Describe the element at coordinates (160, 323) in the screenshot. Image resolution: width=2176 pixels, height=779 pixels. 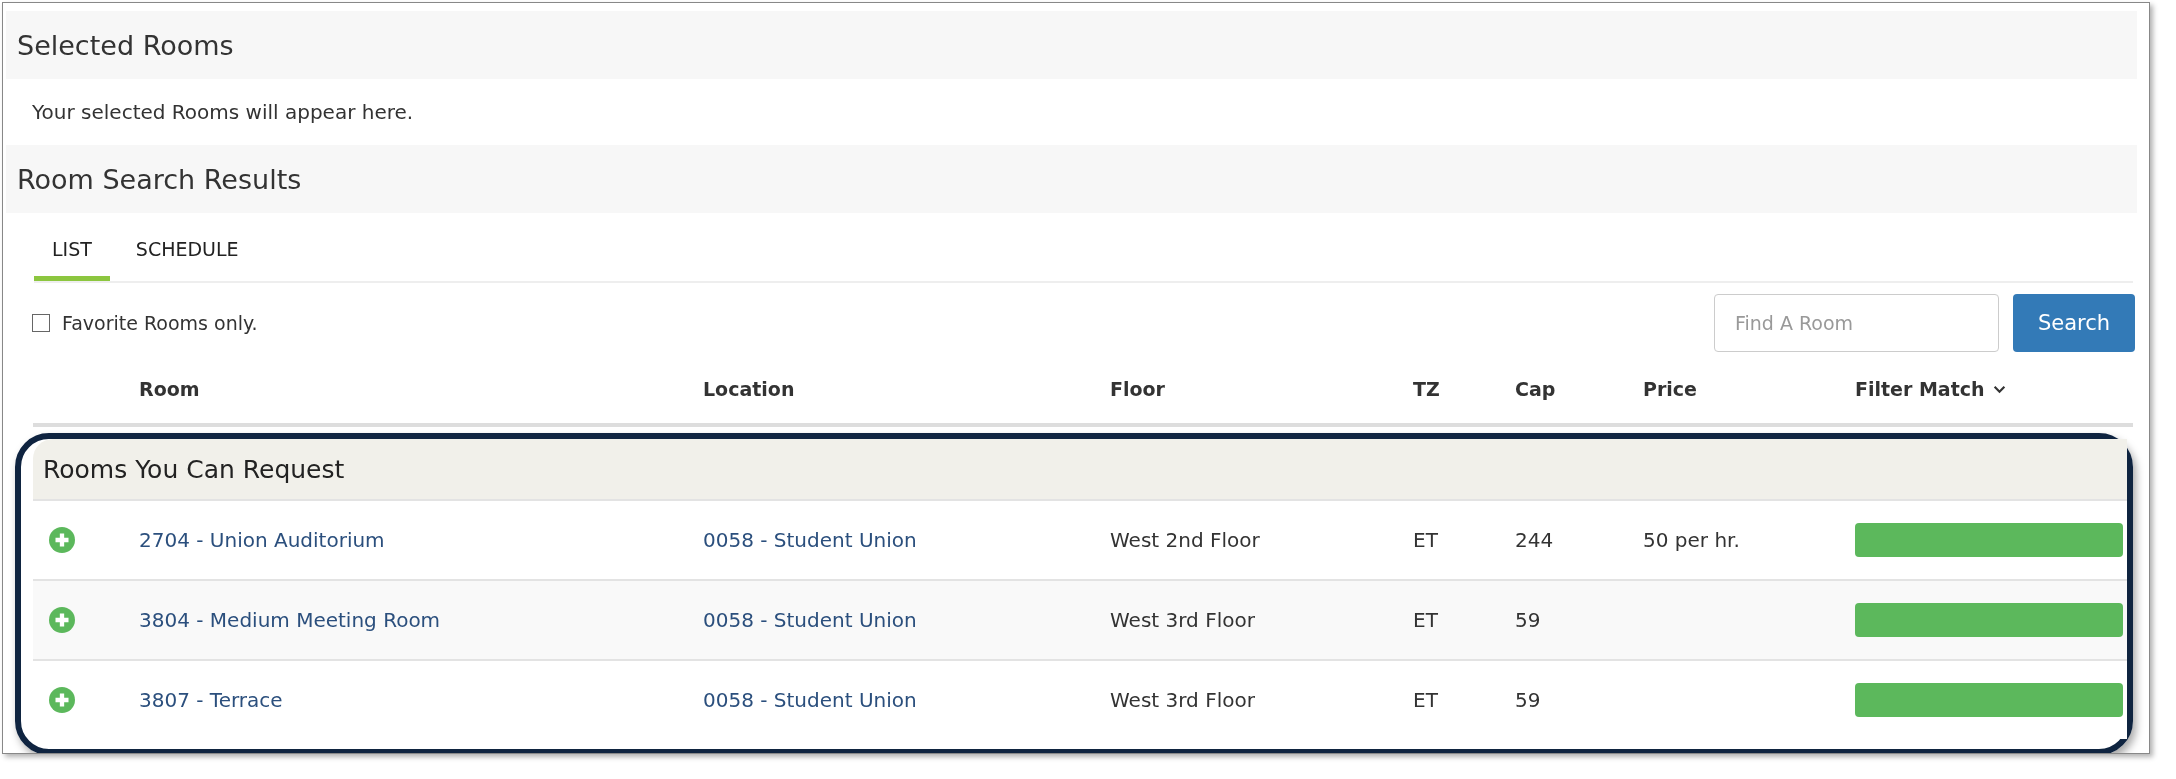
I see `checkbox-label: Favorite Rooms only.` at that location.